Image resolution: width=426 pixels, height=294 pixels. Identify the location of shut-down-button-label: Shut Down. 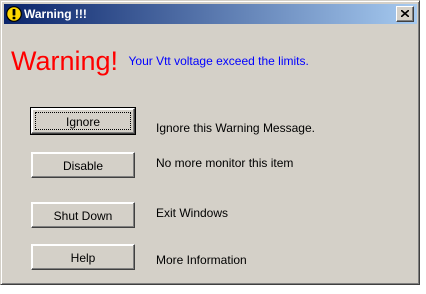
(83, 216).